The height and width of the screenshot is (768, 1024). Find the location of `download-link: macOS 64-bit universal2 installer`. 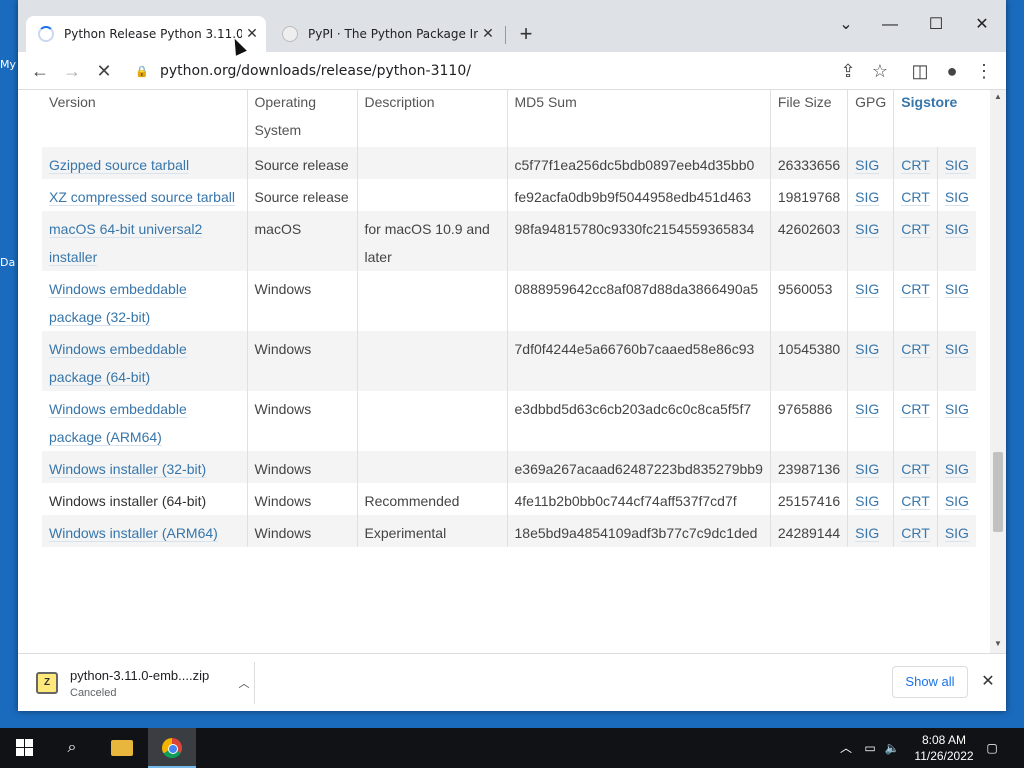

download-link: macOS 64-bit universal2 installer is located at coordinates (126, 243).